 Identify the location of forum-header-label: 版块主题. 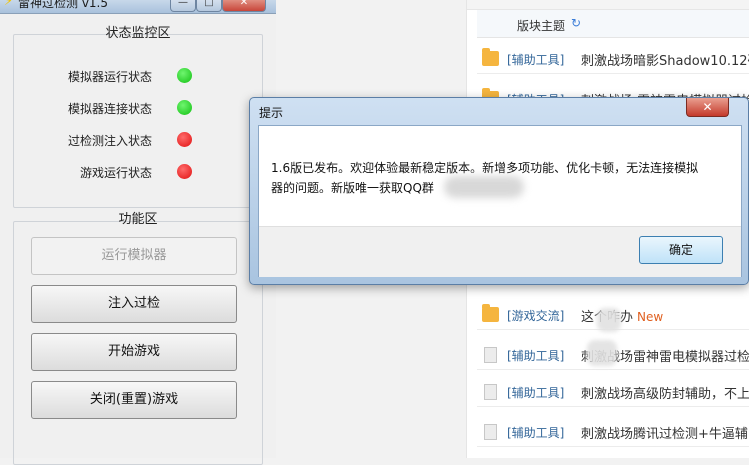
(541, 26).